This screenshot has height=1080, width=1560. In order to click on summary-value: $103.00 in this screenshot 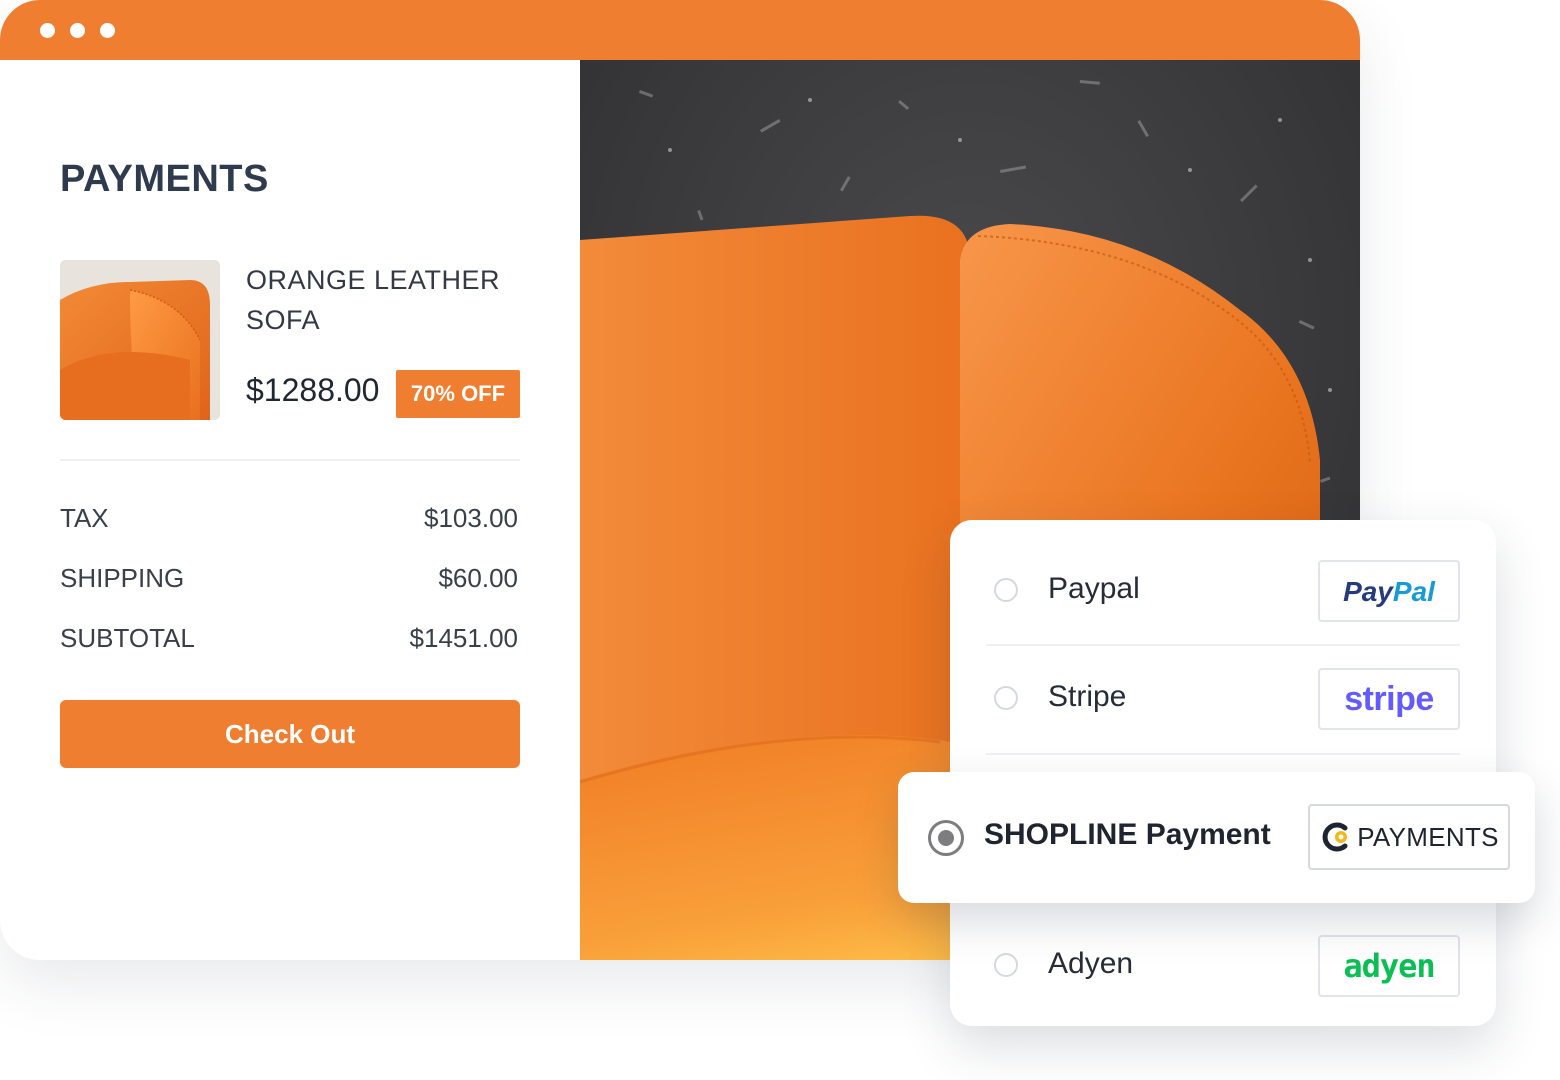, I will do `click(471, 517)`.